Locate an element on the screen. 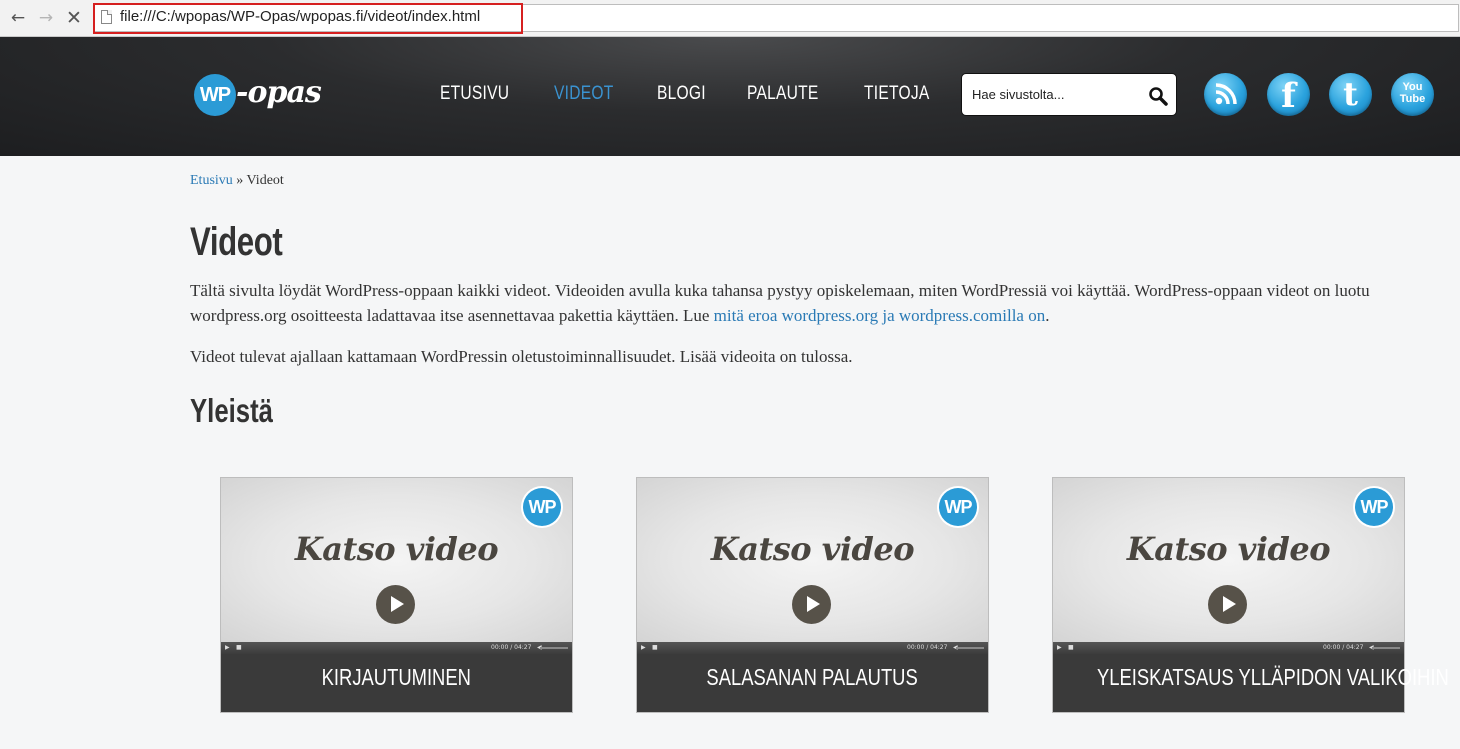 This screenshot has width=1460, height=749. forward-button: → is located at coordinates (46, 18).